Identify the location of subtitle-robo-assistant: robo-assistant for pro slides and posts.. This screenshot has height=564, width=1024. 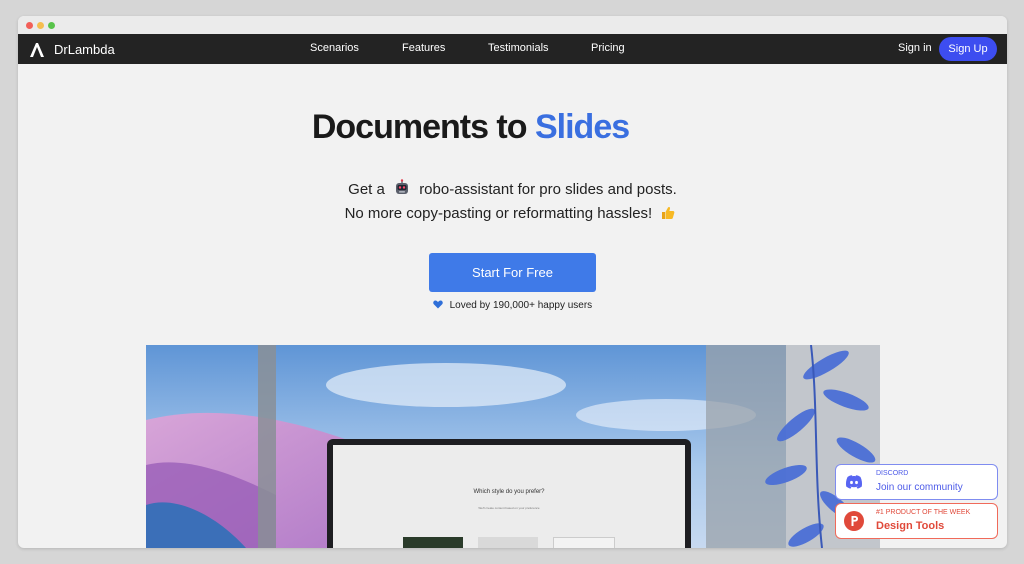
(548, 189).